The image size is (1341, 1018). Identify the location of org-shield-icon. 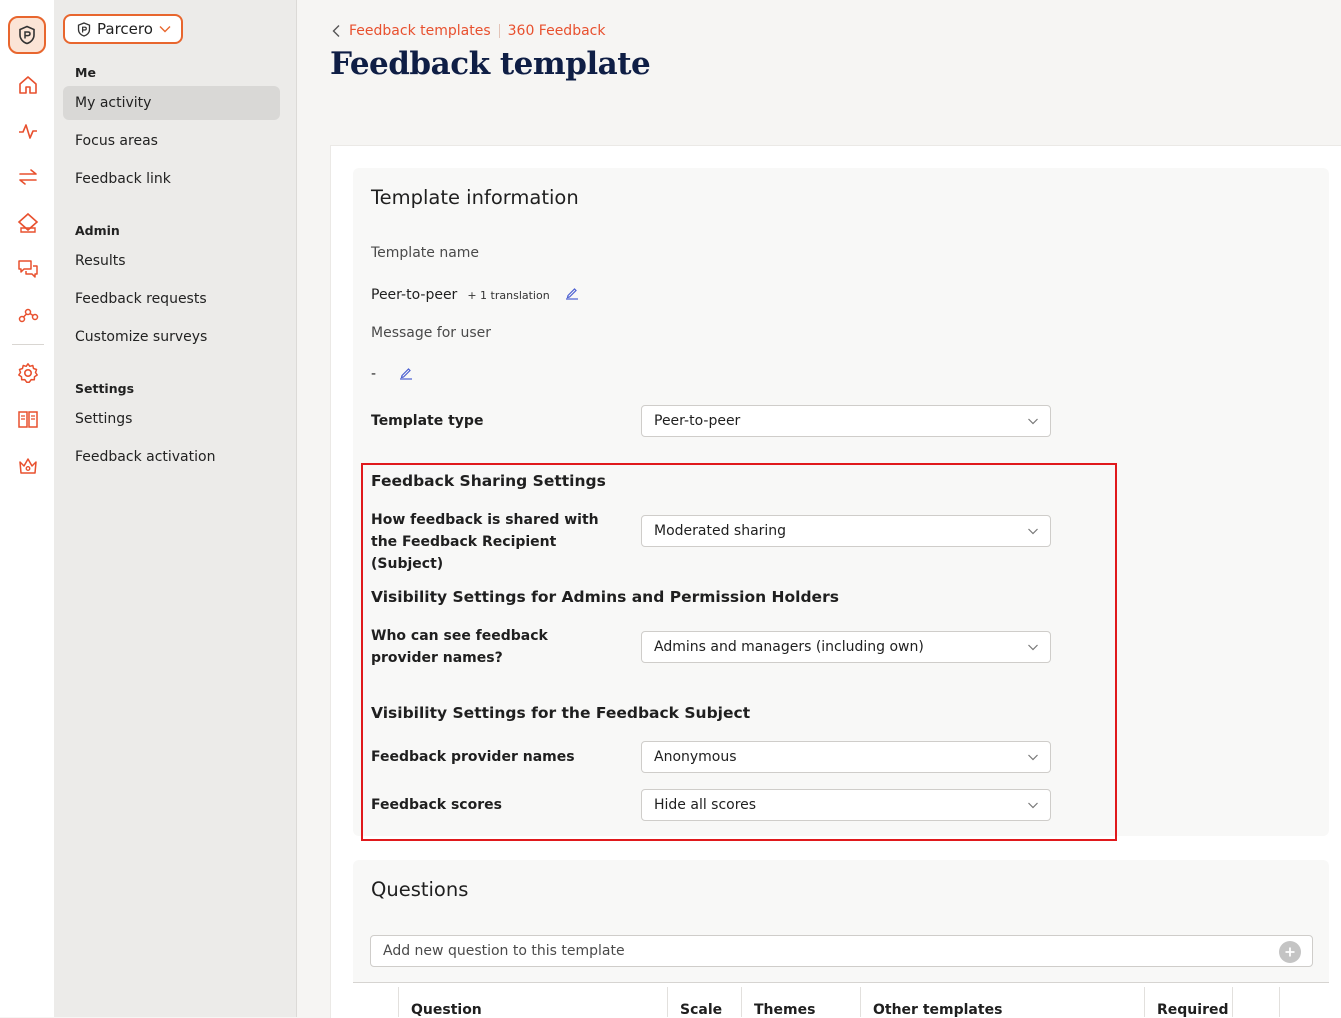
(84, 29).